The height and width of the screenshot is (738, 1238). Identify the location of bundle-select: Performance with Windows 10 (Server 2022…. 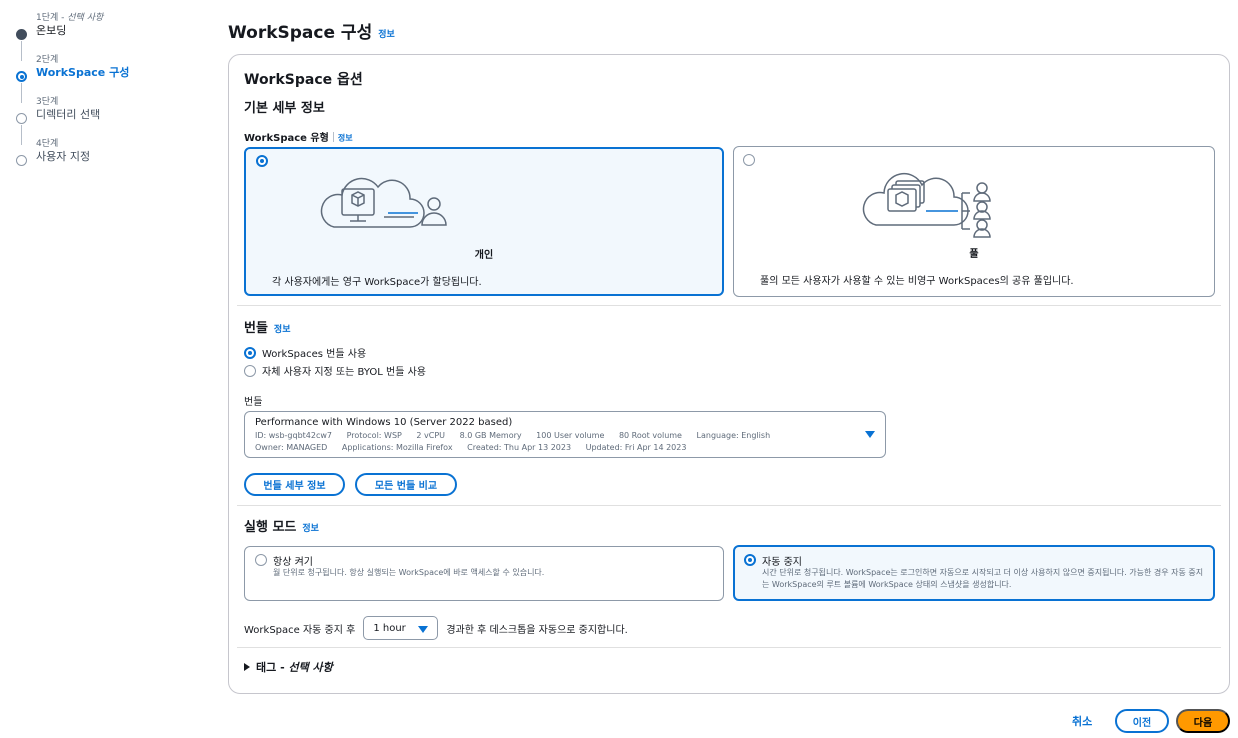
(565, 434).